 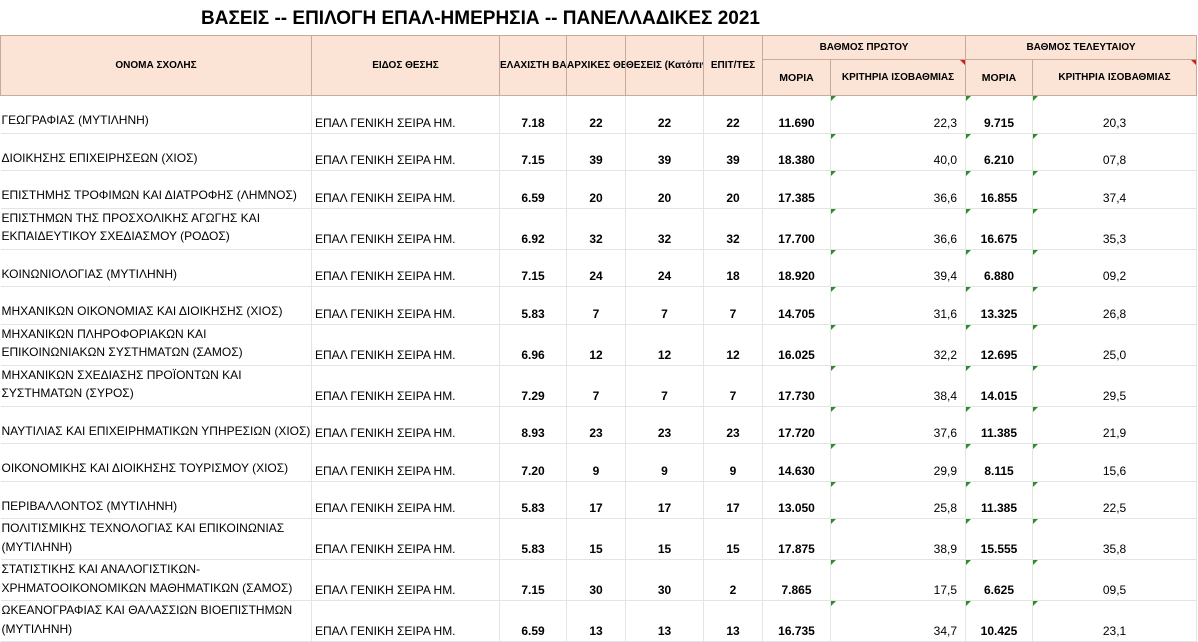 What do you see at coordinates (733, 500) in the screenshot?
I see `cell-admitted: 17` at bounding box center [733, 500].